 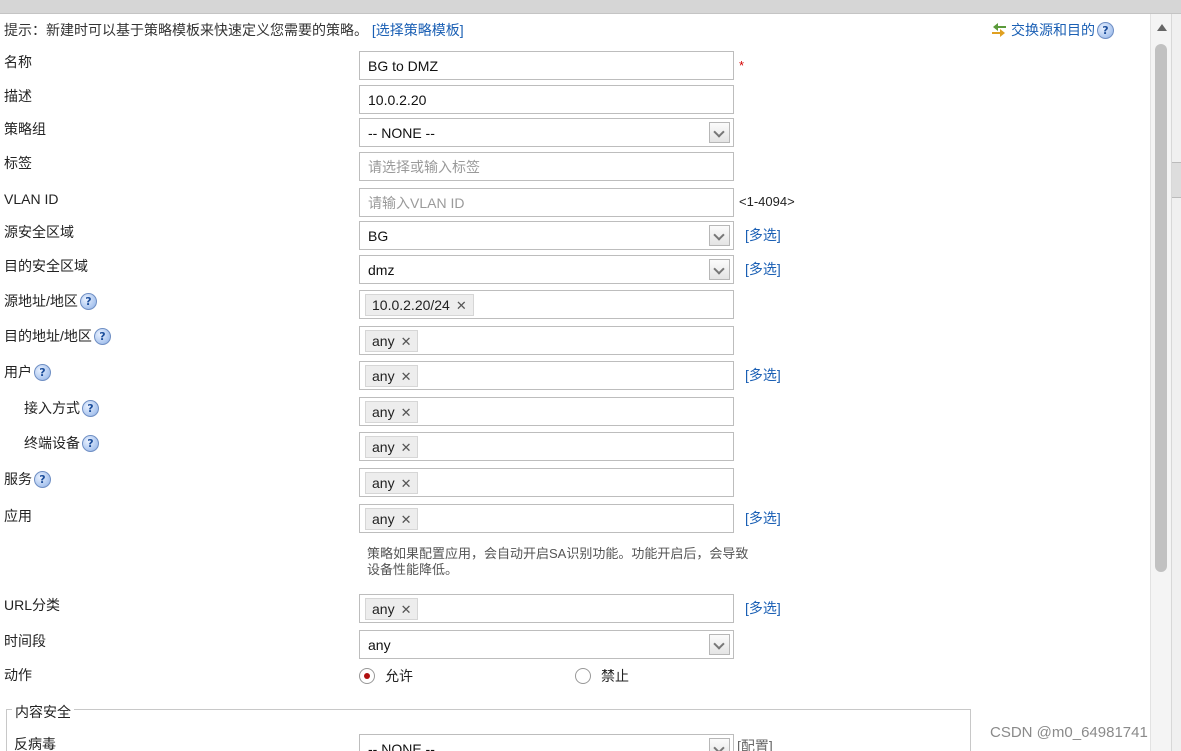 What do you see at coordinates (418, 30) in the screenshot?
I see `select-template-link: [选择策略模板]` at bounding box center [418, 30].